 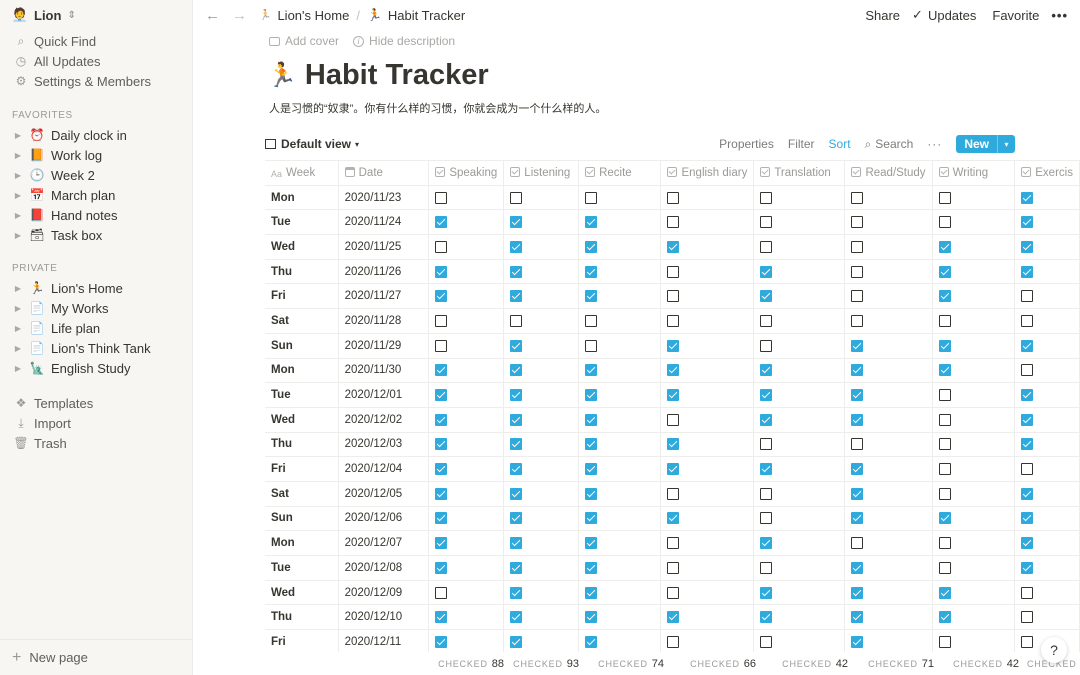 I want to click on week-cell: Sat, so click(x=302, y=321).